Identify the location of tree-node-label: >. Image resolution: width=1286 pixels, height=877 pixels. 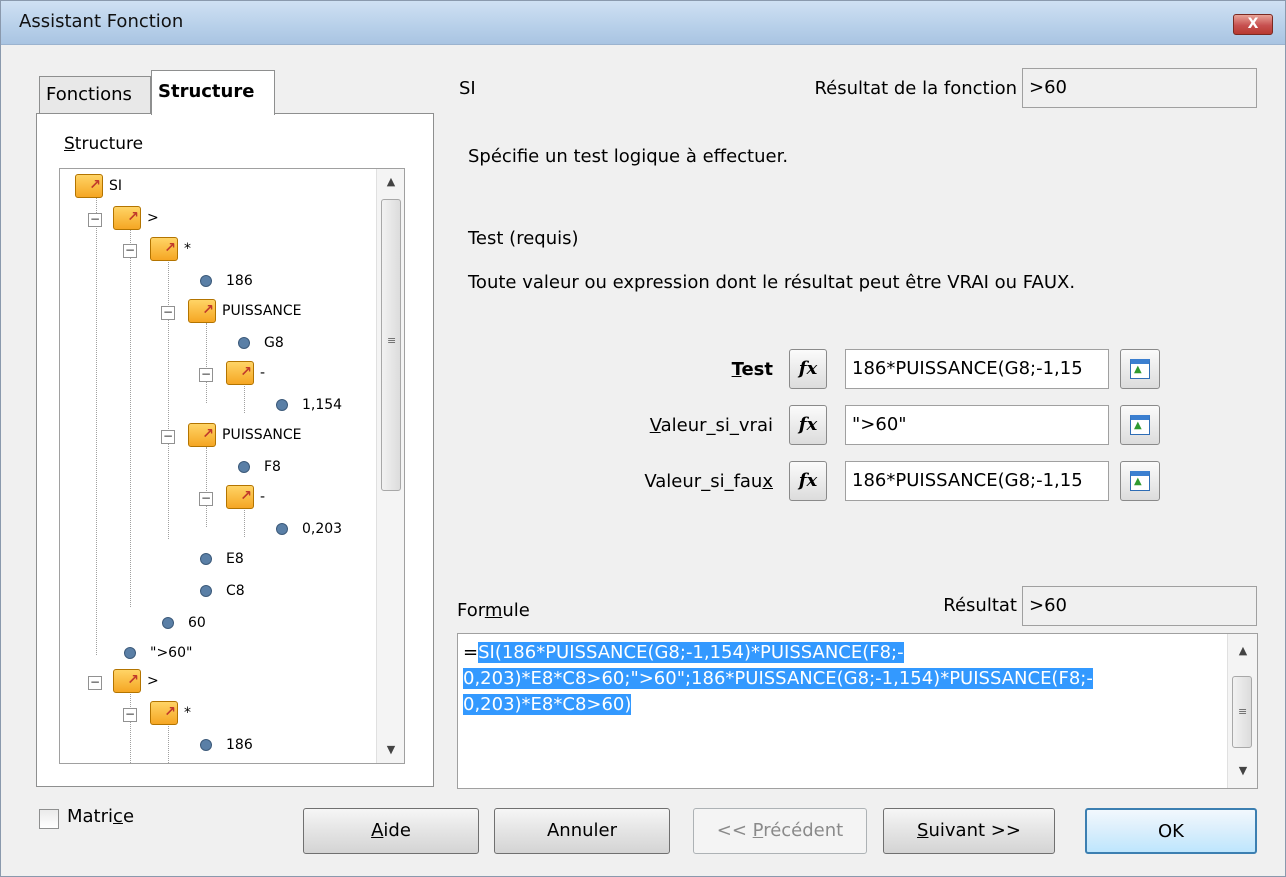
(153, 681).